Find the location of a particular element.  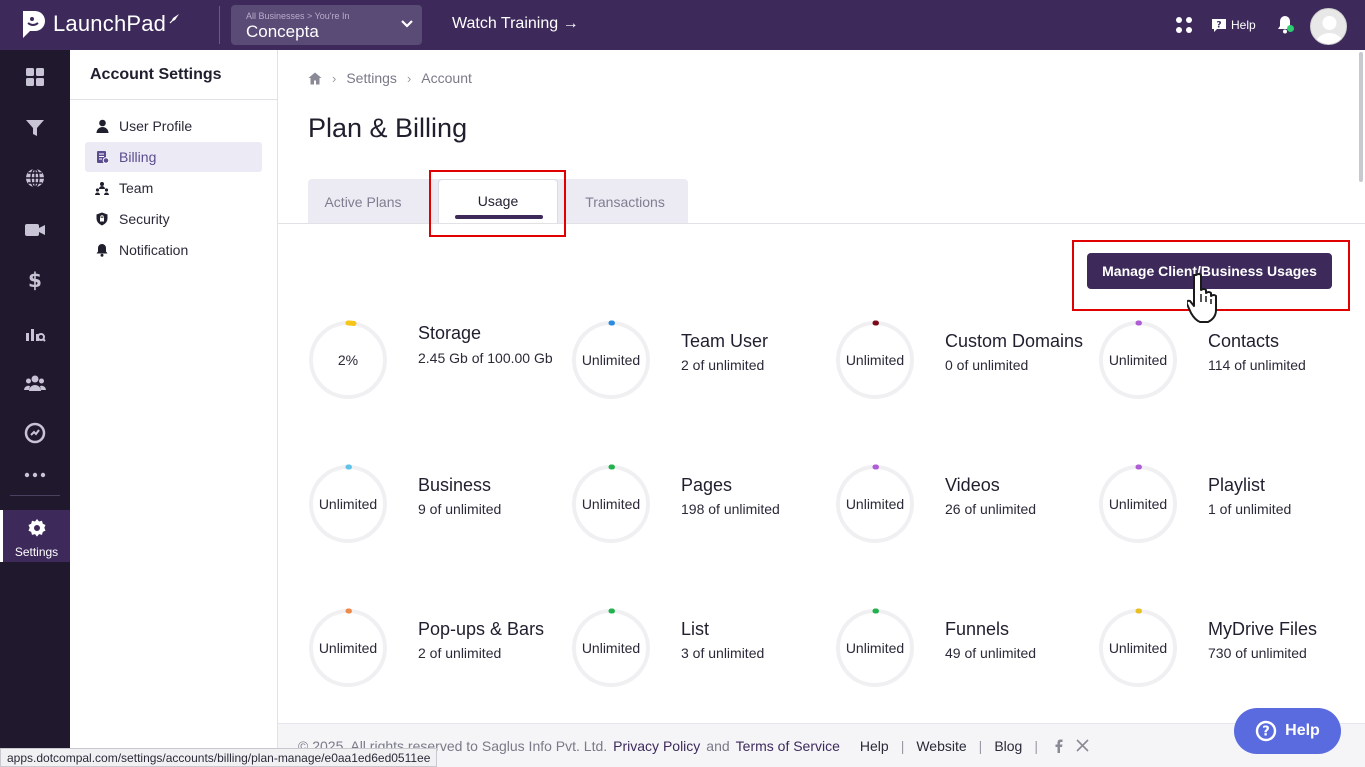

sidebar-item-notification: Notification is located at coordinates (173, 250).